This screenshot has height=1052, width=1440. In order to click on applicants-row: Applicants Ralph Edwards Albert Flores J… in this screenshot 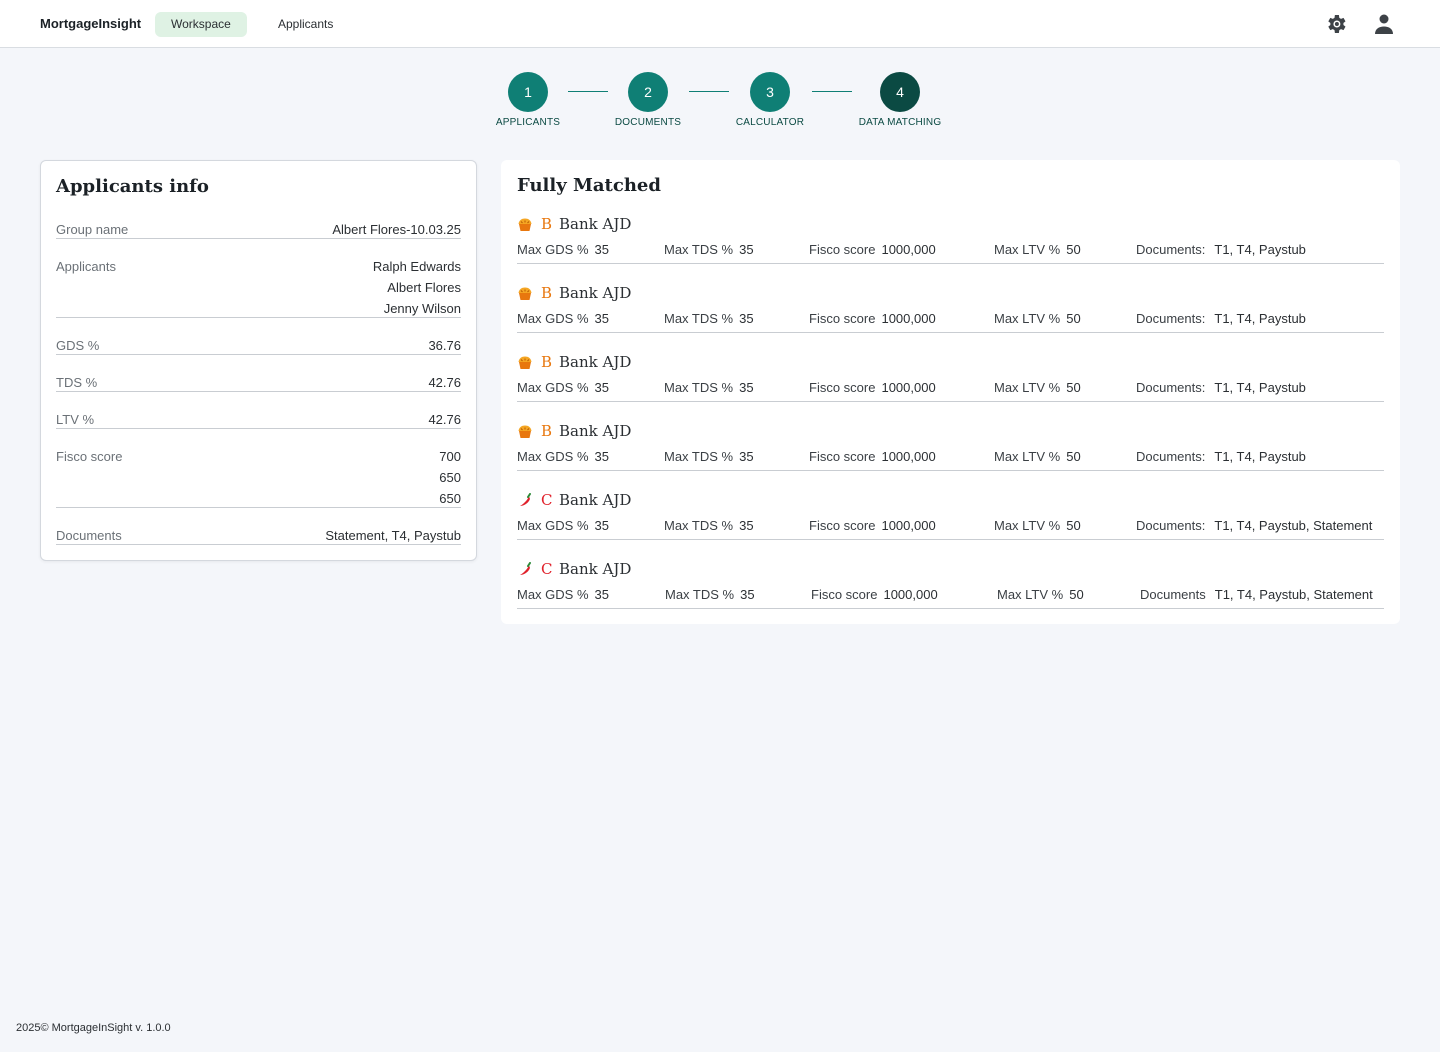, I will do `click(258, 288)`.